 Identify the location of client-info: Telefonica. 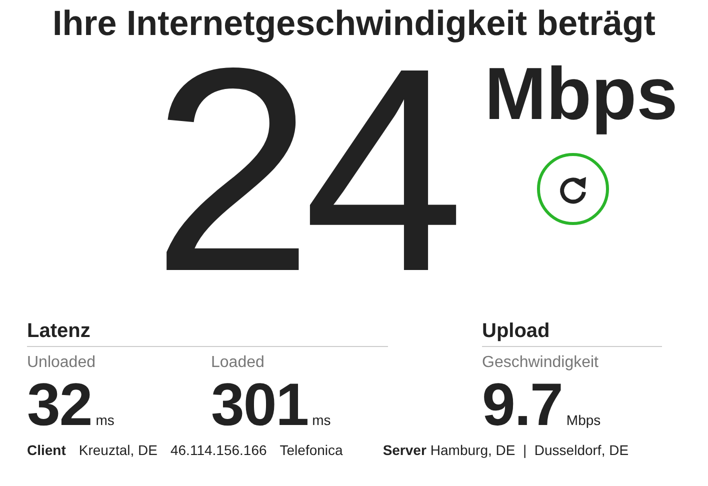
(311, 450).